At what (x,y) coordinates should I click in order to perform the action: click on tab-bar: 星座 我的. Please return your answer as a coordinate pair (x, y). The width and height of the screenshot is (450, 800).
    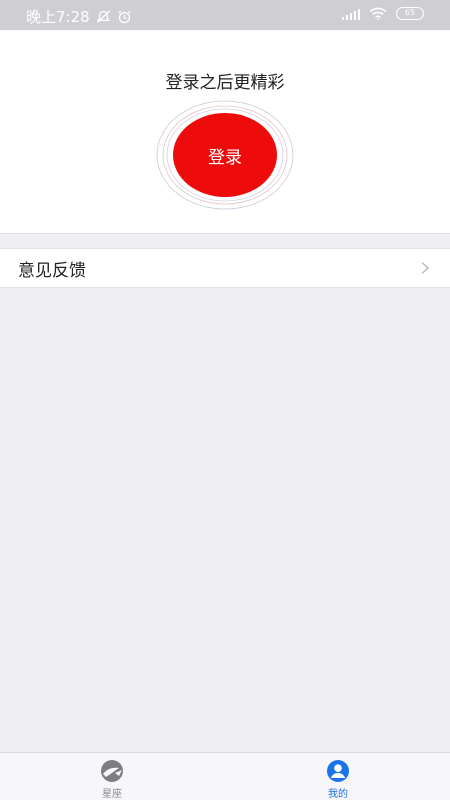
    Looking at the image, I should click on (225, 776).